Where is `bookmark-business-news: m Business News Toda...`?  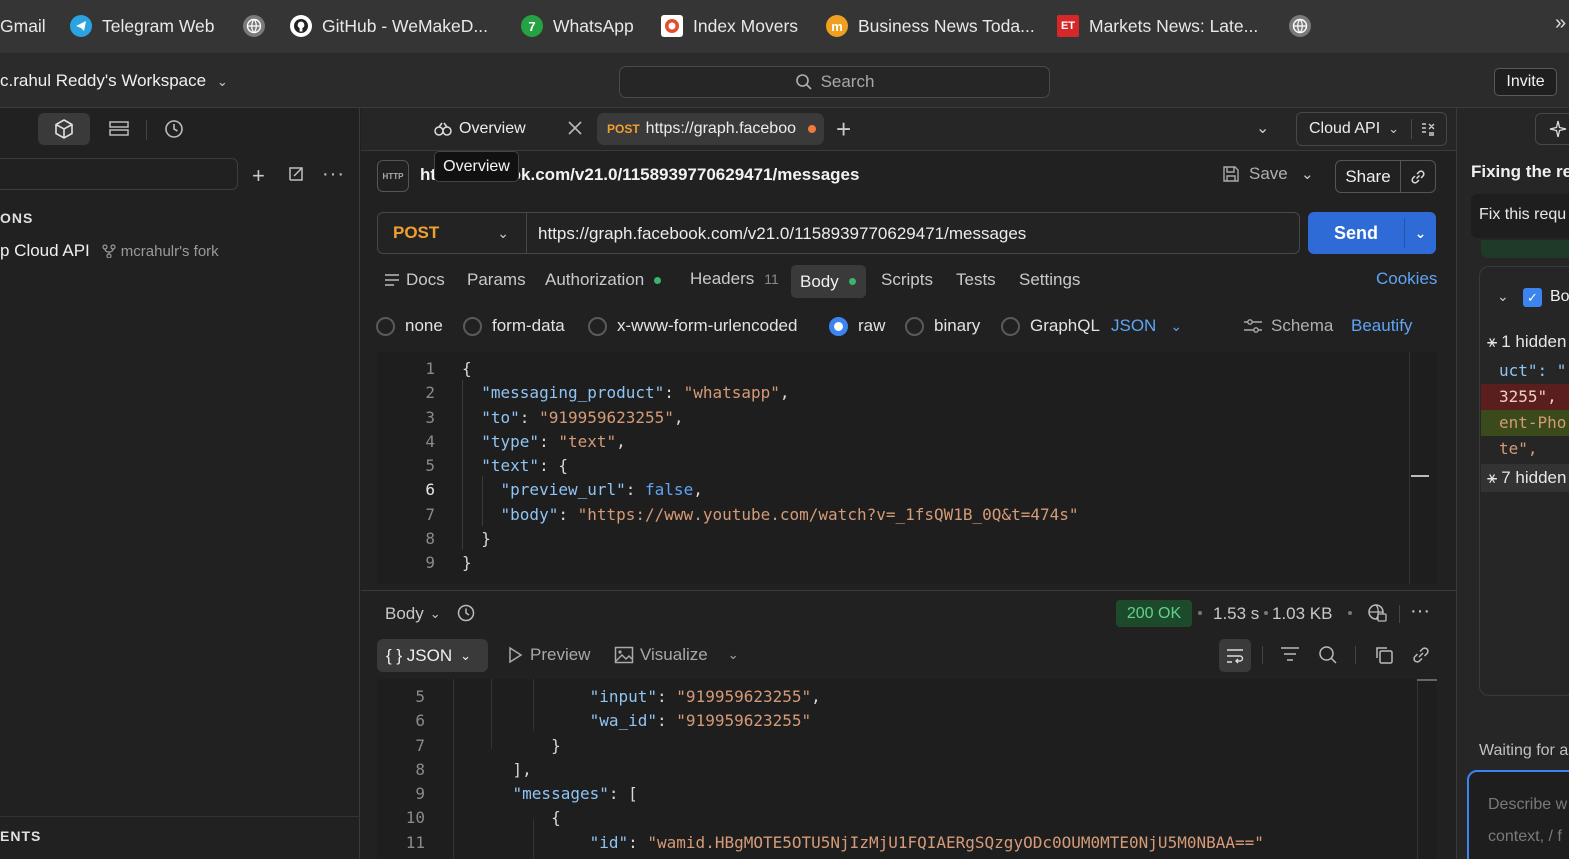 bookmark-business-news: m Business News Toda... is located at coordinates (930, 26).